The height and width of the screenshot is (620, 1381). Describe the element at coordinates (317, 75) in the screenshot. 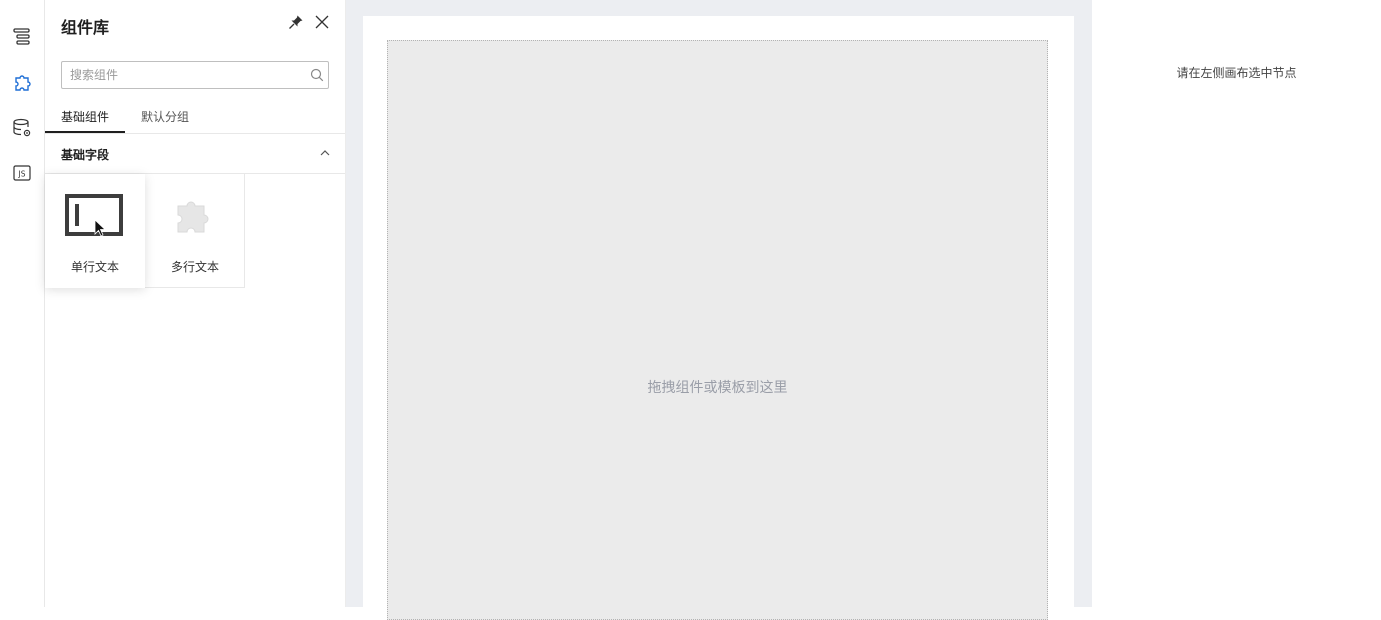

I see `search-icon` at that location.